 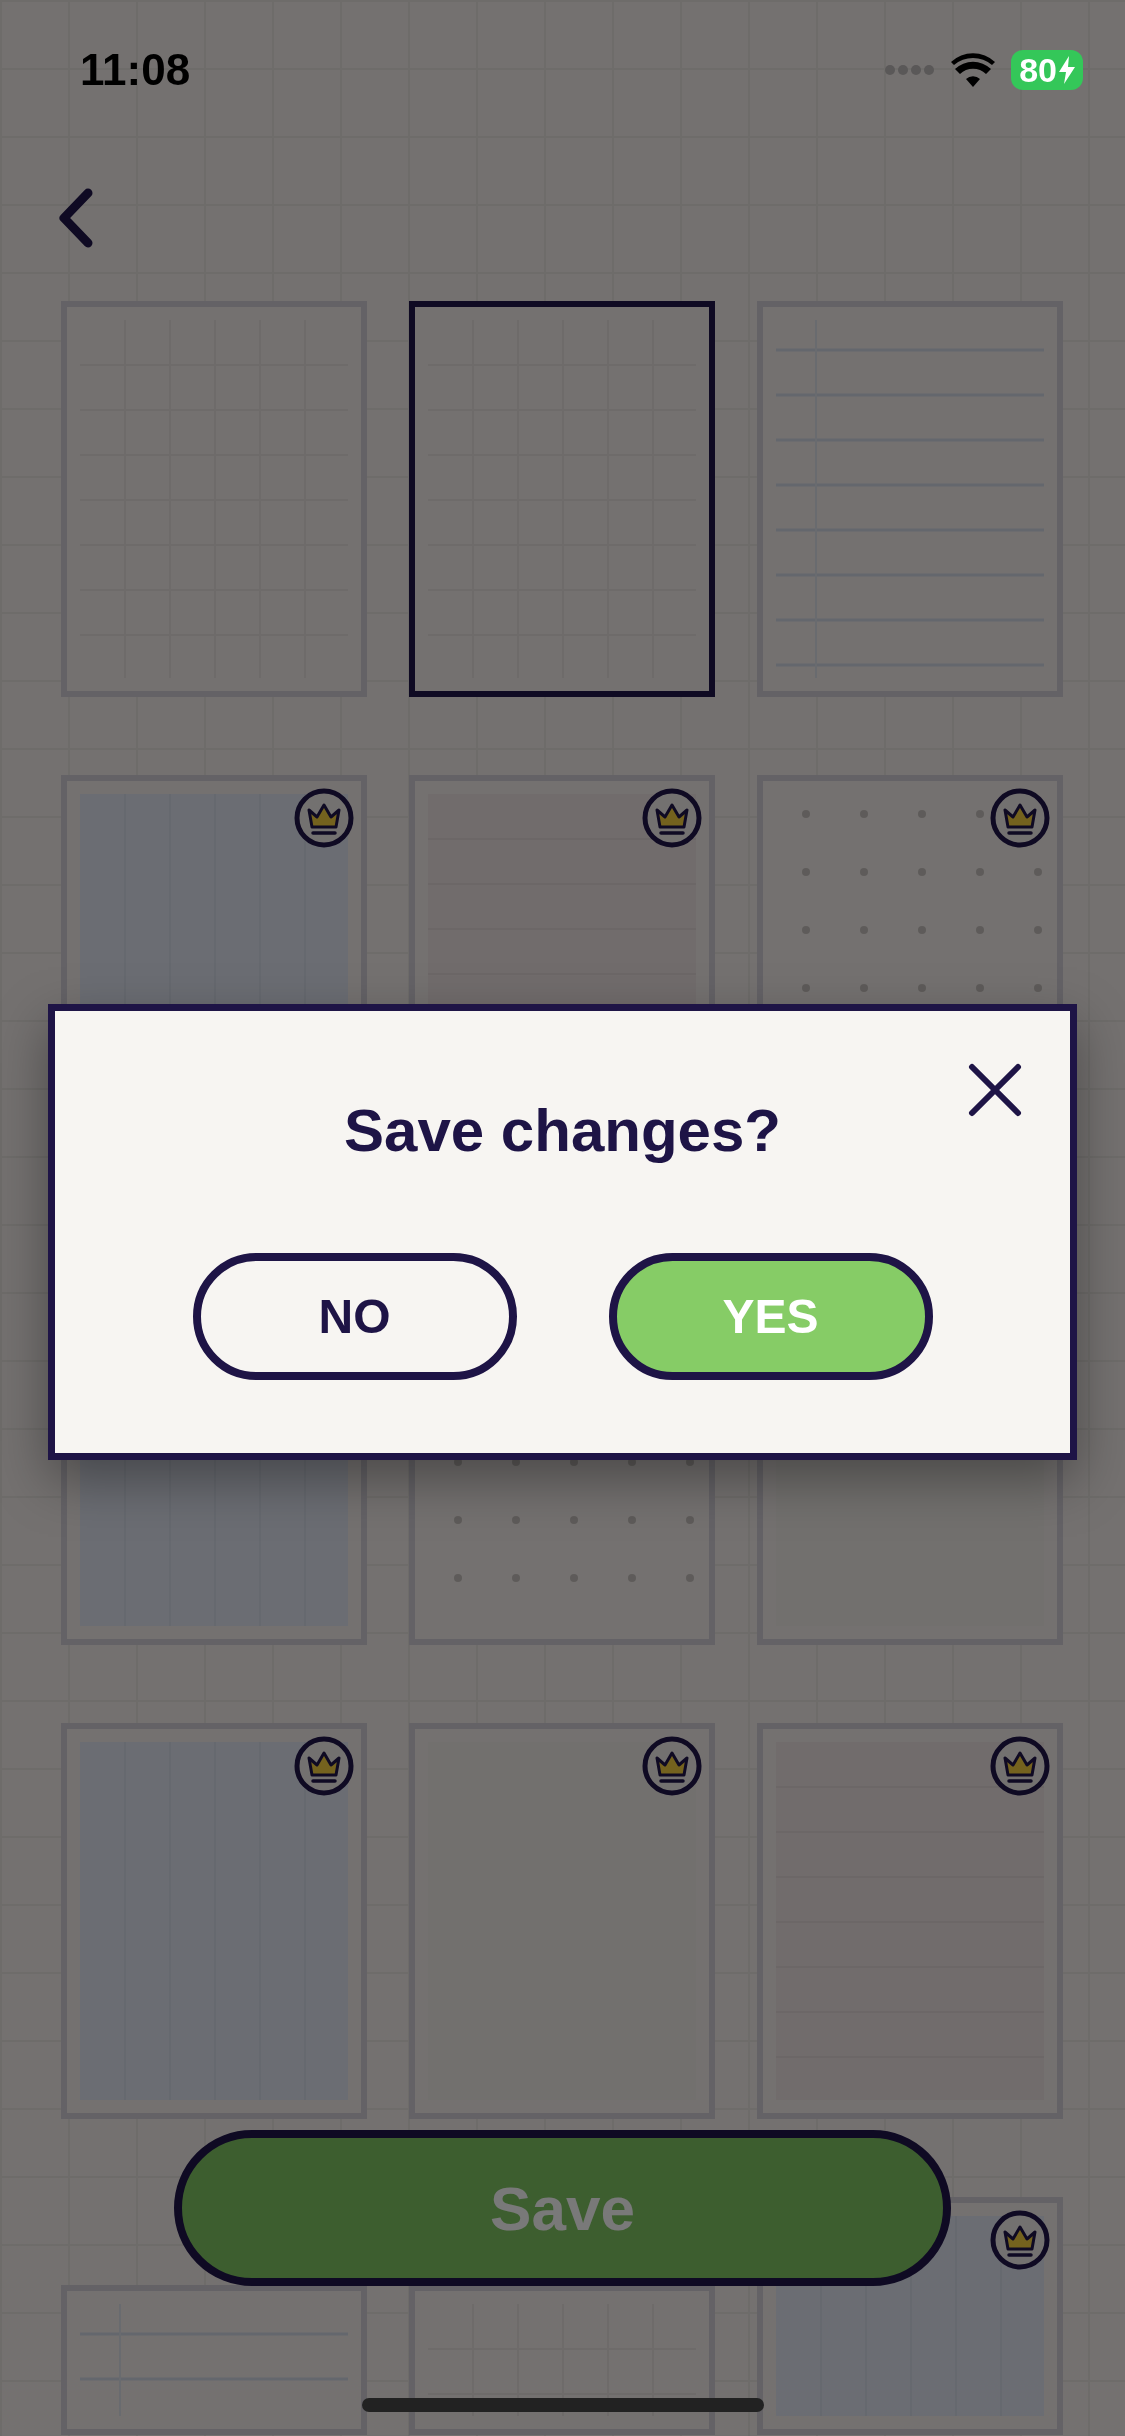 I want to click on yes-button: YES, so click(x=770, y=1316).